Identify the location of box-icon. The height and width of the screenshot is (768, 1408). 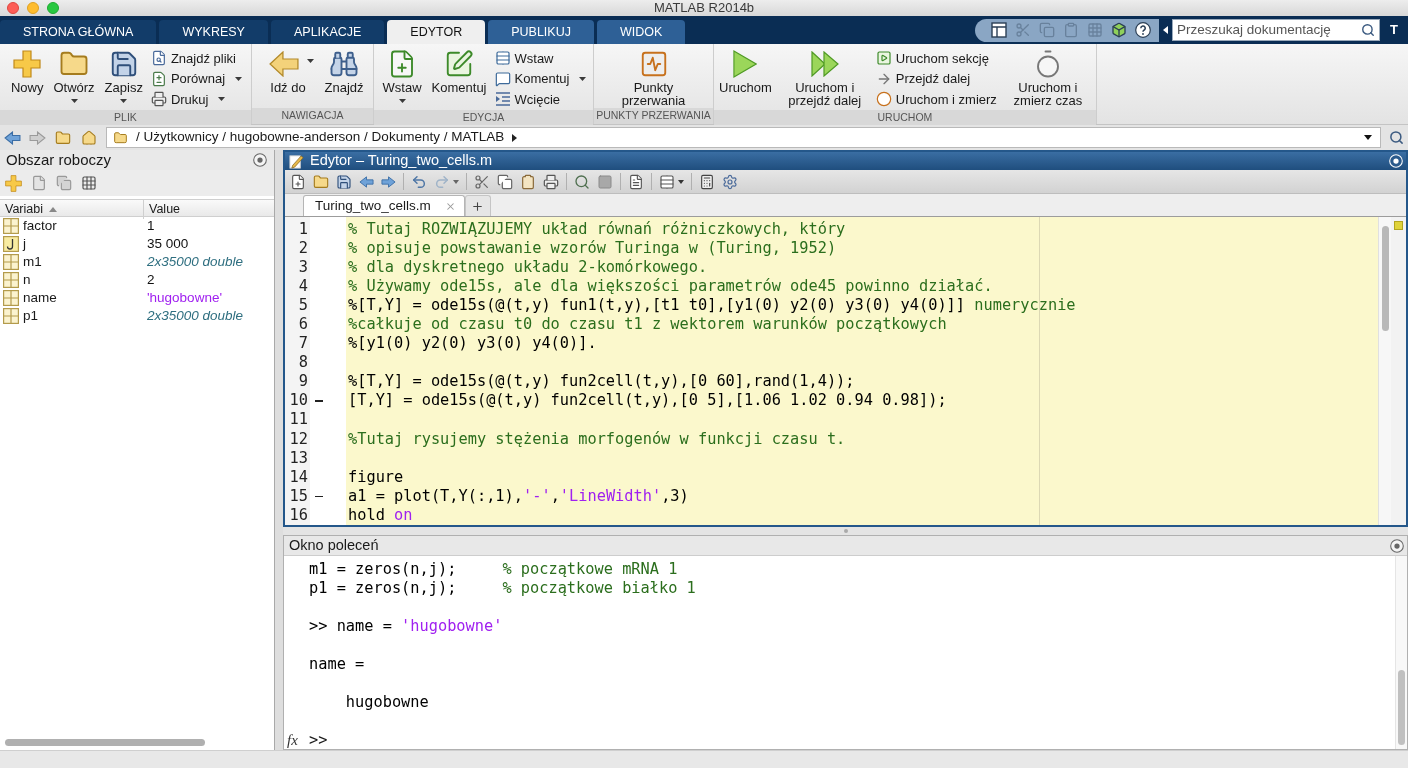
(1119, 30).